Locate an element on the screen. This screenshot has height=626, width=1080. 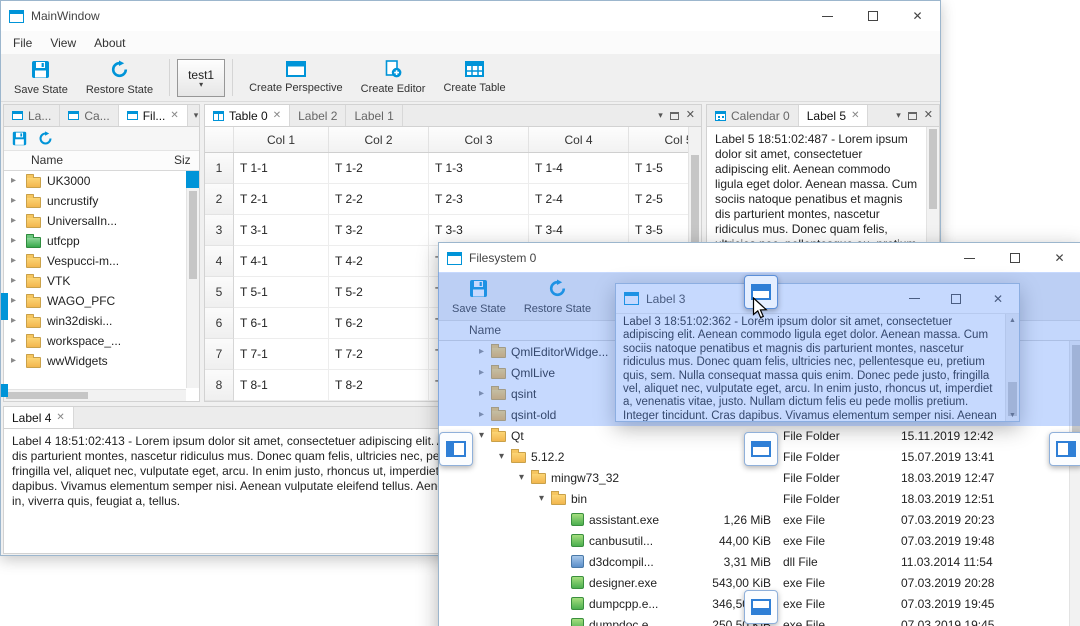
tree-item: ▸ wwWidgets is located at coordinates (95, 361).